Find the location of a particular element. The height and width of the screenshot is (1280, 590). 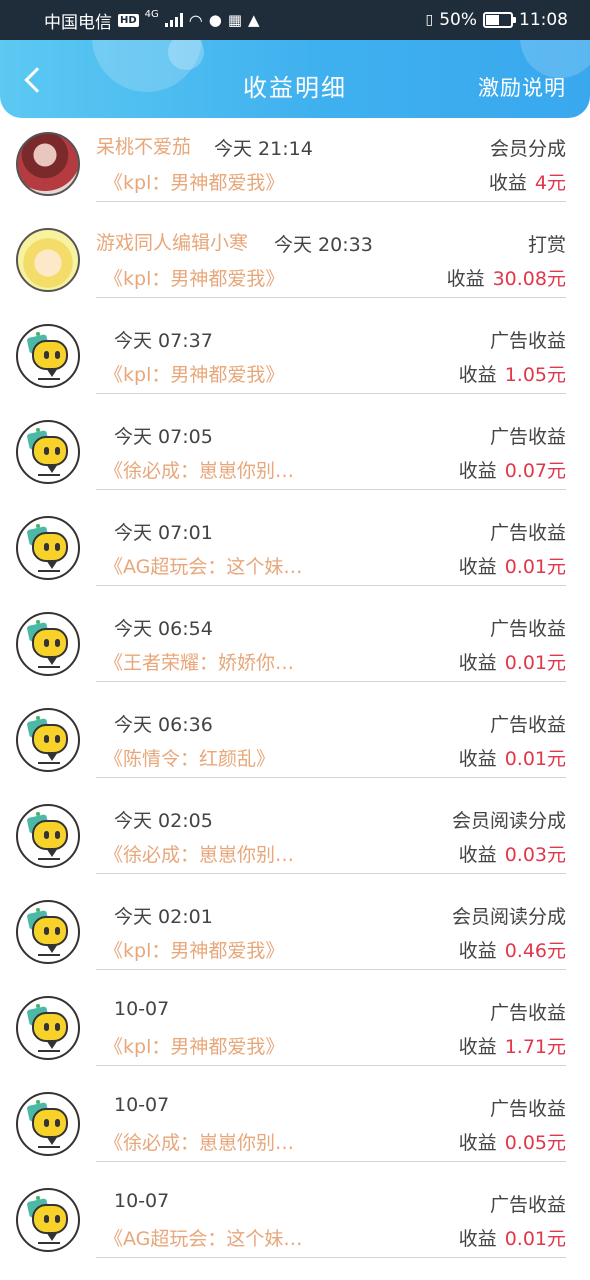

earning-record-row: 10-07 广告收益 《徐必成：崽崽你别… 收益 0.05元 is located at coordinates (295, 1126).